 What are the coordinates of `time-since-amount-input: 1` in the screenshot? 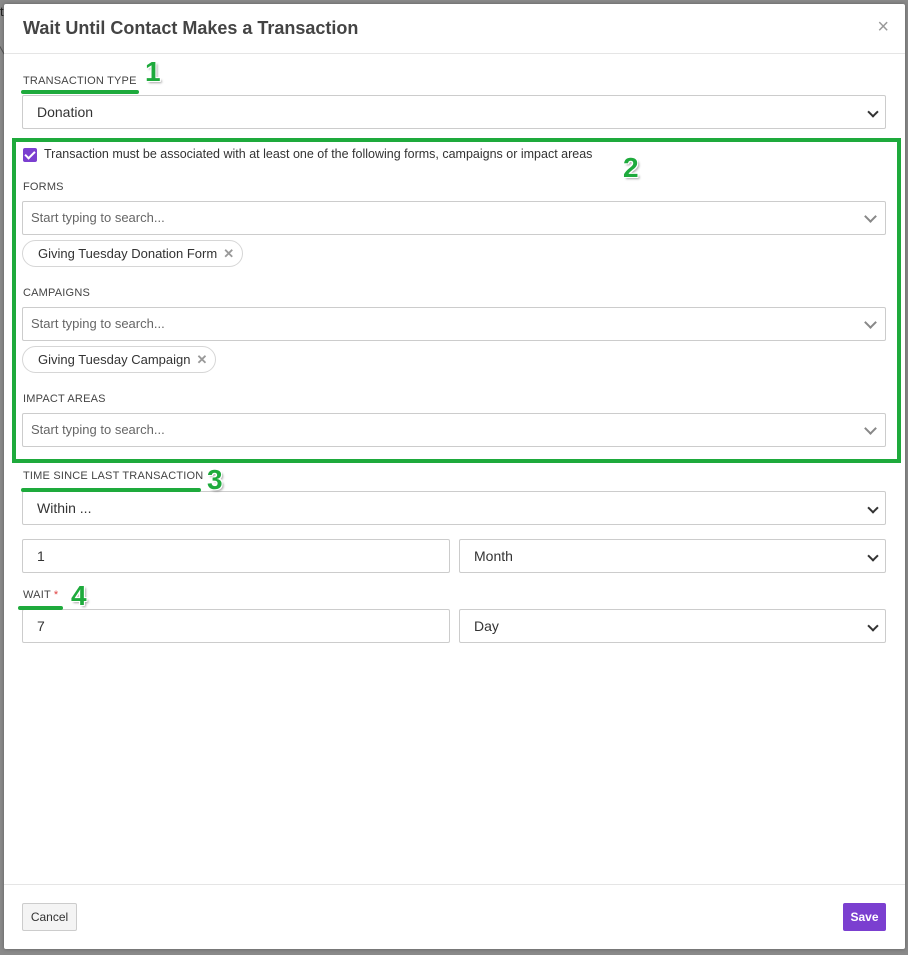 It's located at (236, 556).